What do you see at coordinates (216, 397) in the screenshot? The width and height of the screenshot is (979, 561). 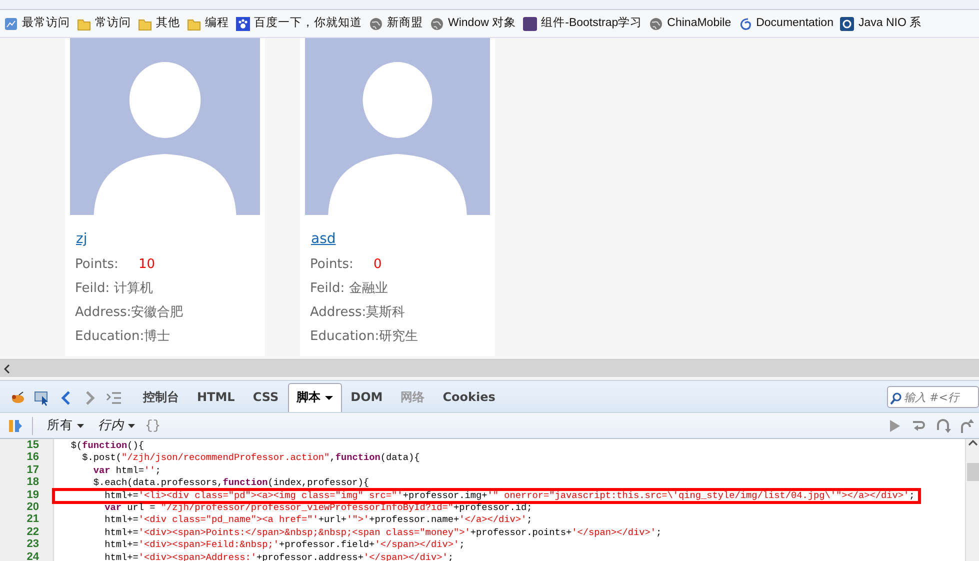 I see `panel-tab: HTML` at bounding box center [216, 397].